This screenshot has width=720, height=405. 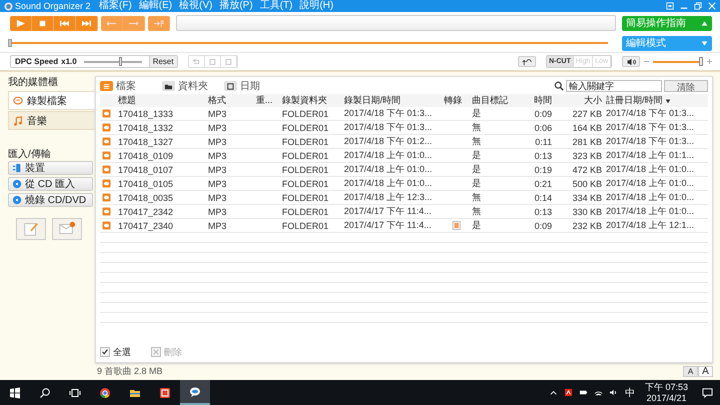 What do you see at coordinates (311, 100) in the screenshot?
I see `column-header: 錄製資料夾` at bounding box center [311, 100].